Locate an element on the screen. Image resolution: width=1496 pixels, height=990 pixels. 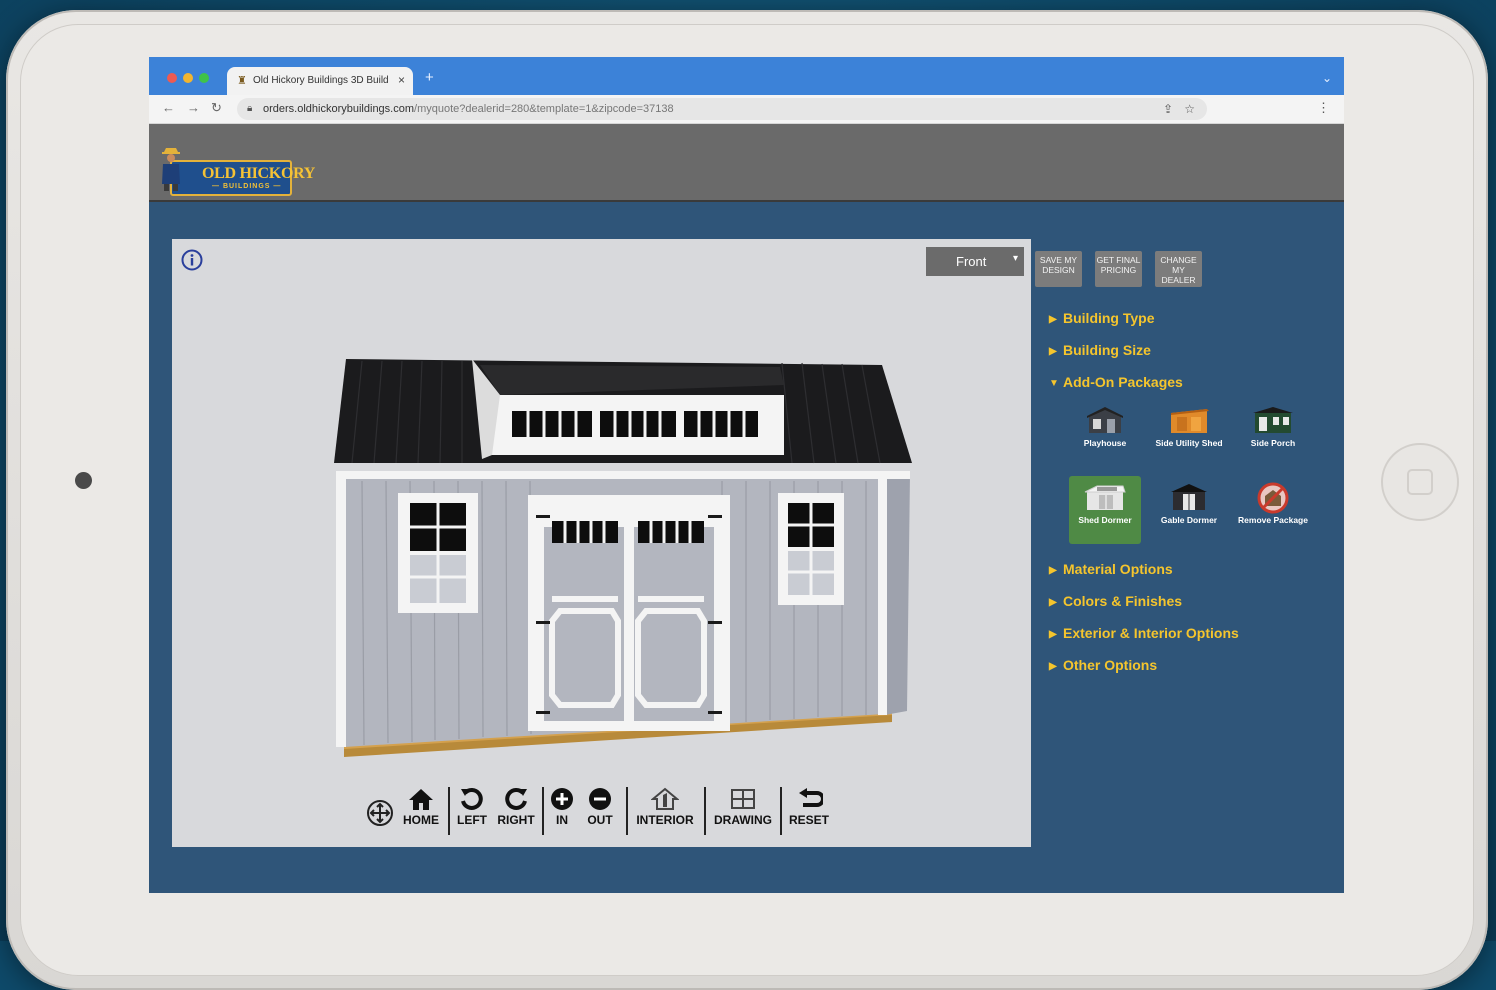
interior-view-button: INTERIOR is located at coordinates (665, 812).